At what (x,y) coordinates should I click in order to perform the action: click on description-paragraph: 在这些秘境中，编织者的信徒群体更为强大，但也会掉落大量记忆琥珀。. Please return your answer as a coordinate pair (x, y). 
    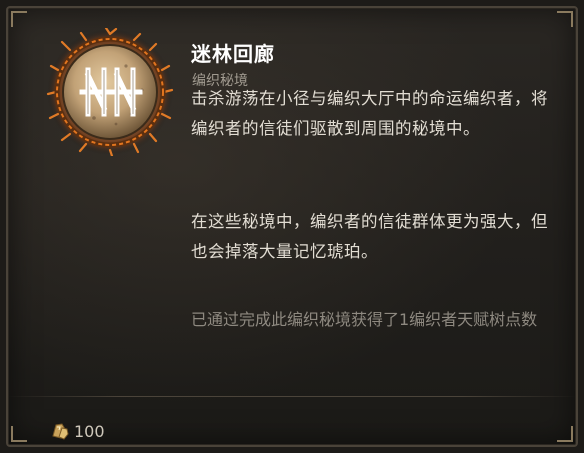
    Looking at the image, I should click on (369, 236).